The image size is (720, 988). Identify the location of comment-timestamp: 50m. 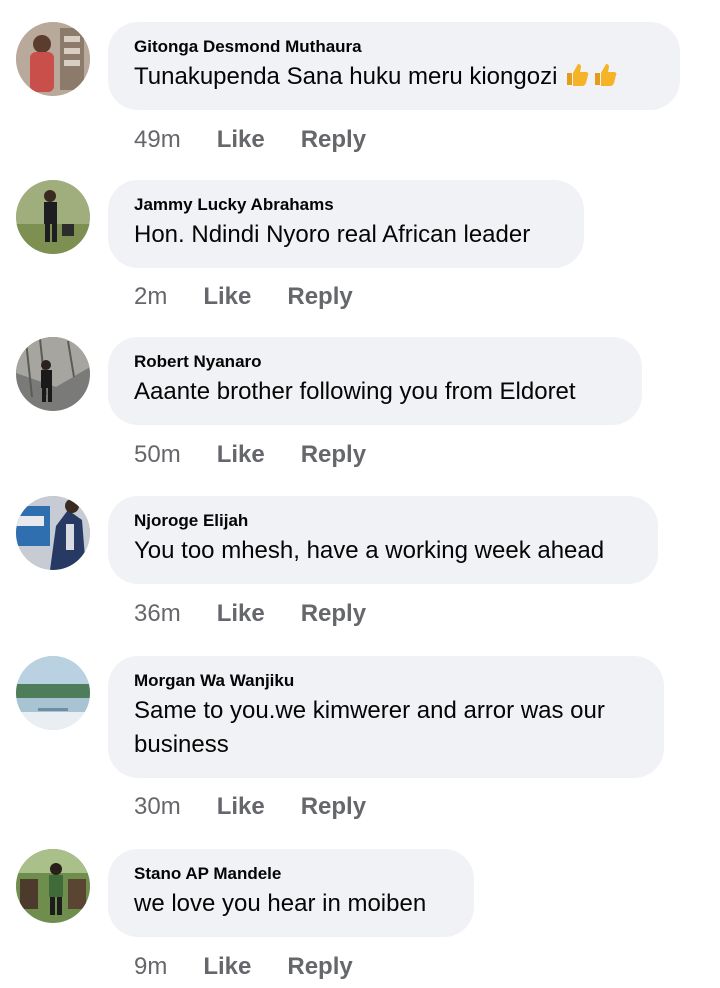
(157, 455).